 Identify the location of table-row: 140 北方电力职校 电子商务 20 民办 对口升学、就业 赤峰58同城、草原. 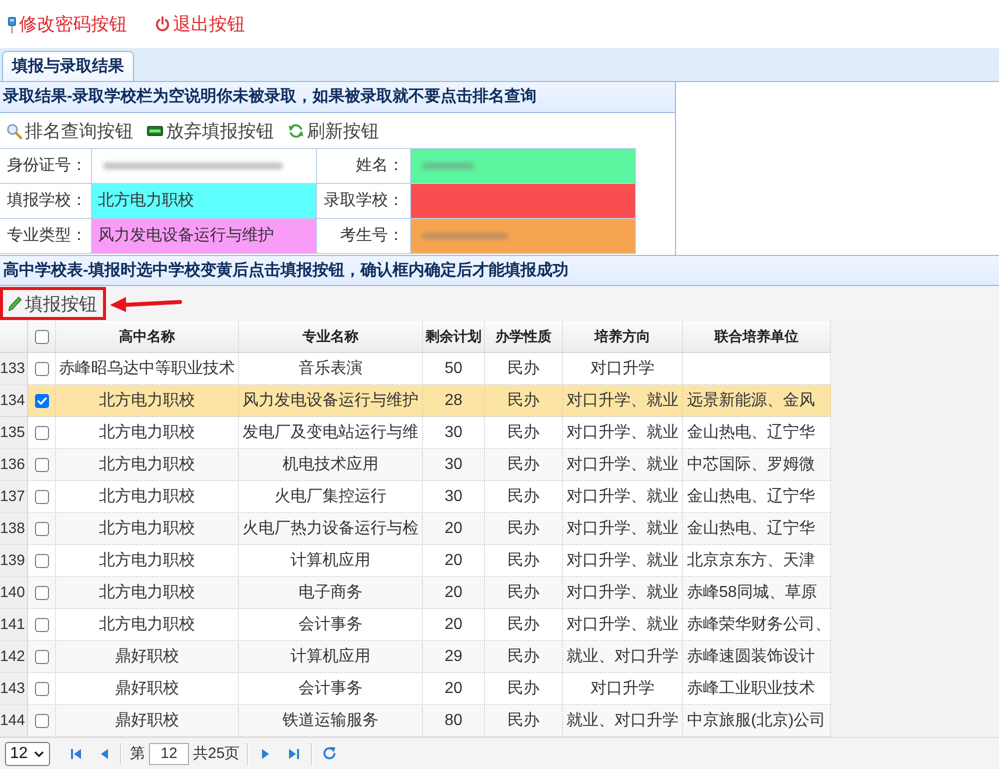
(415, 593).